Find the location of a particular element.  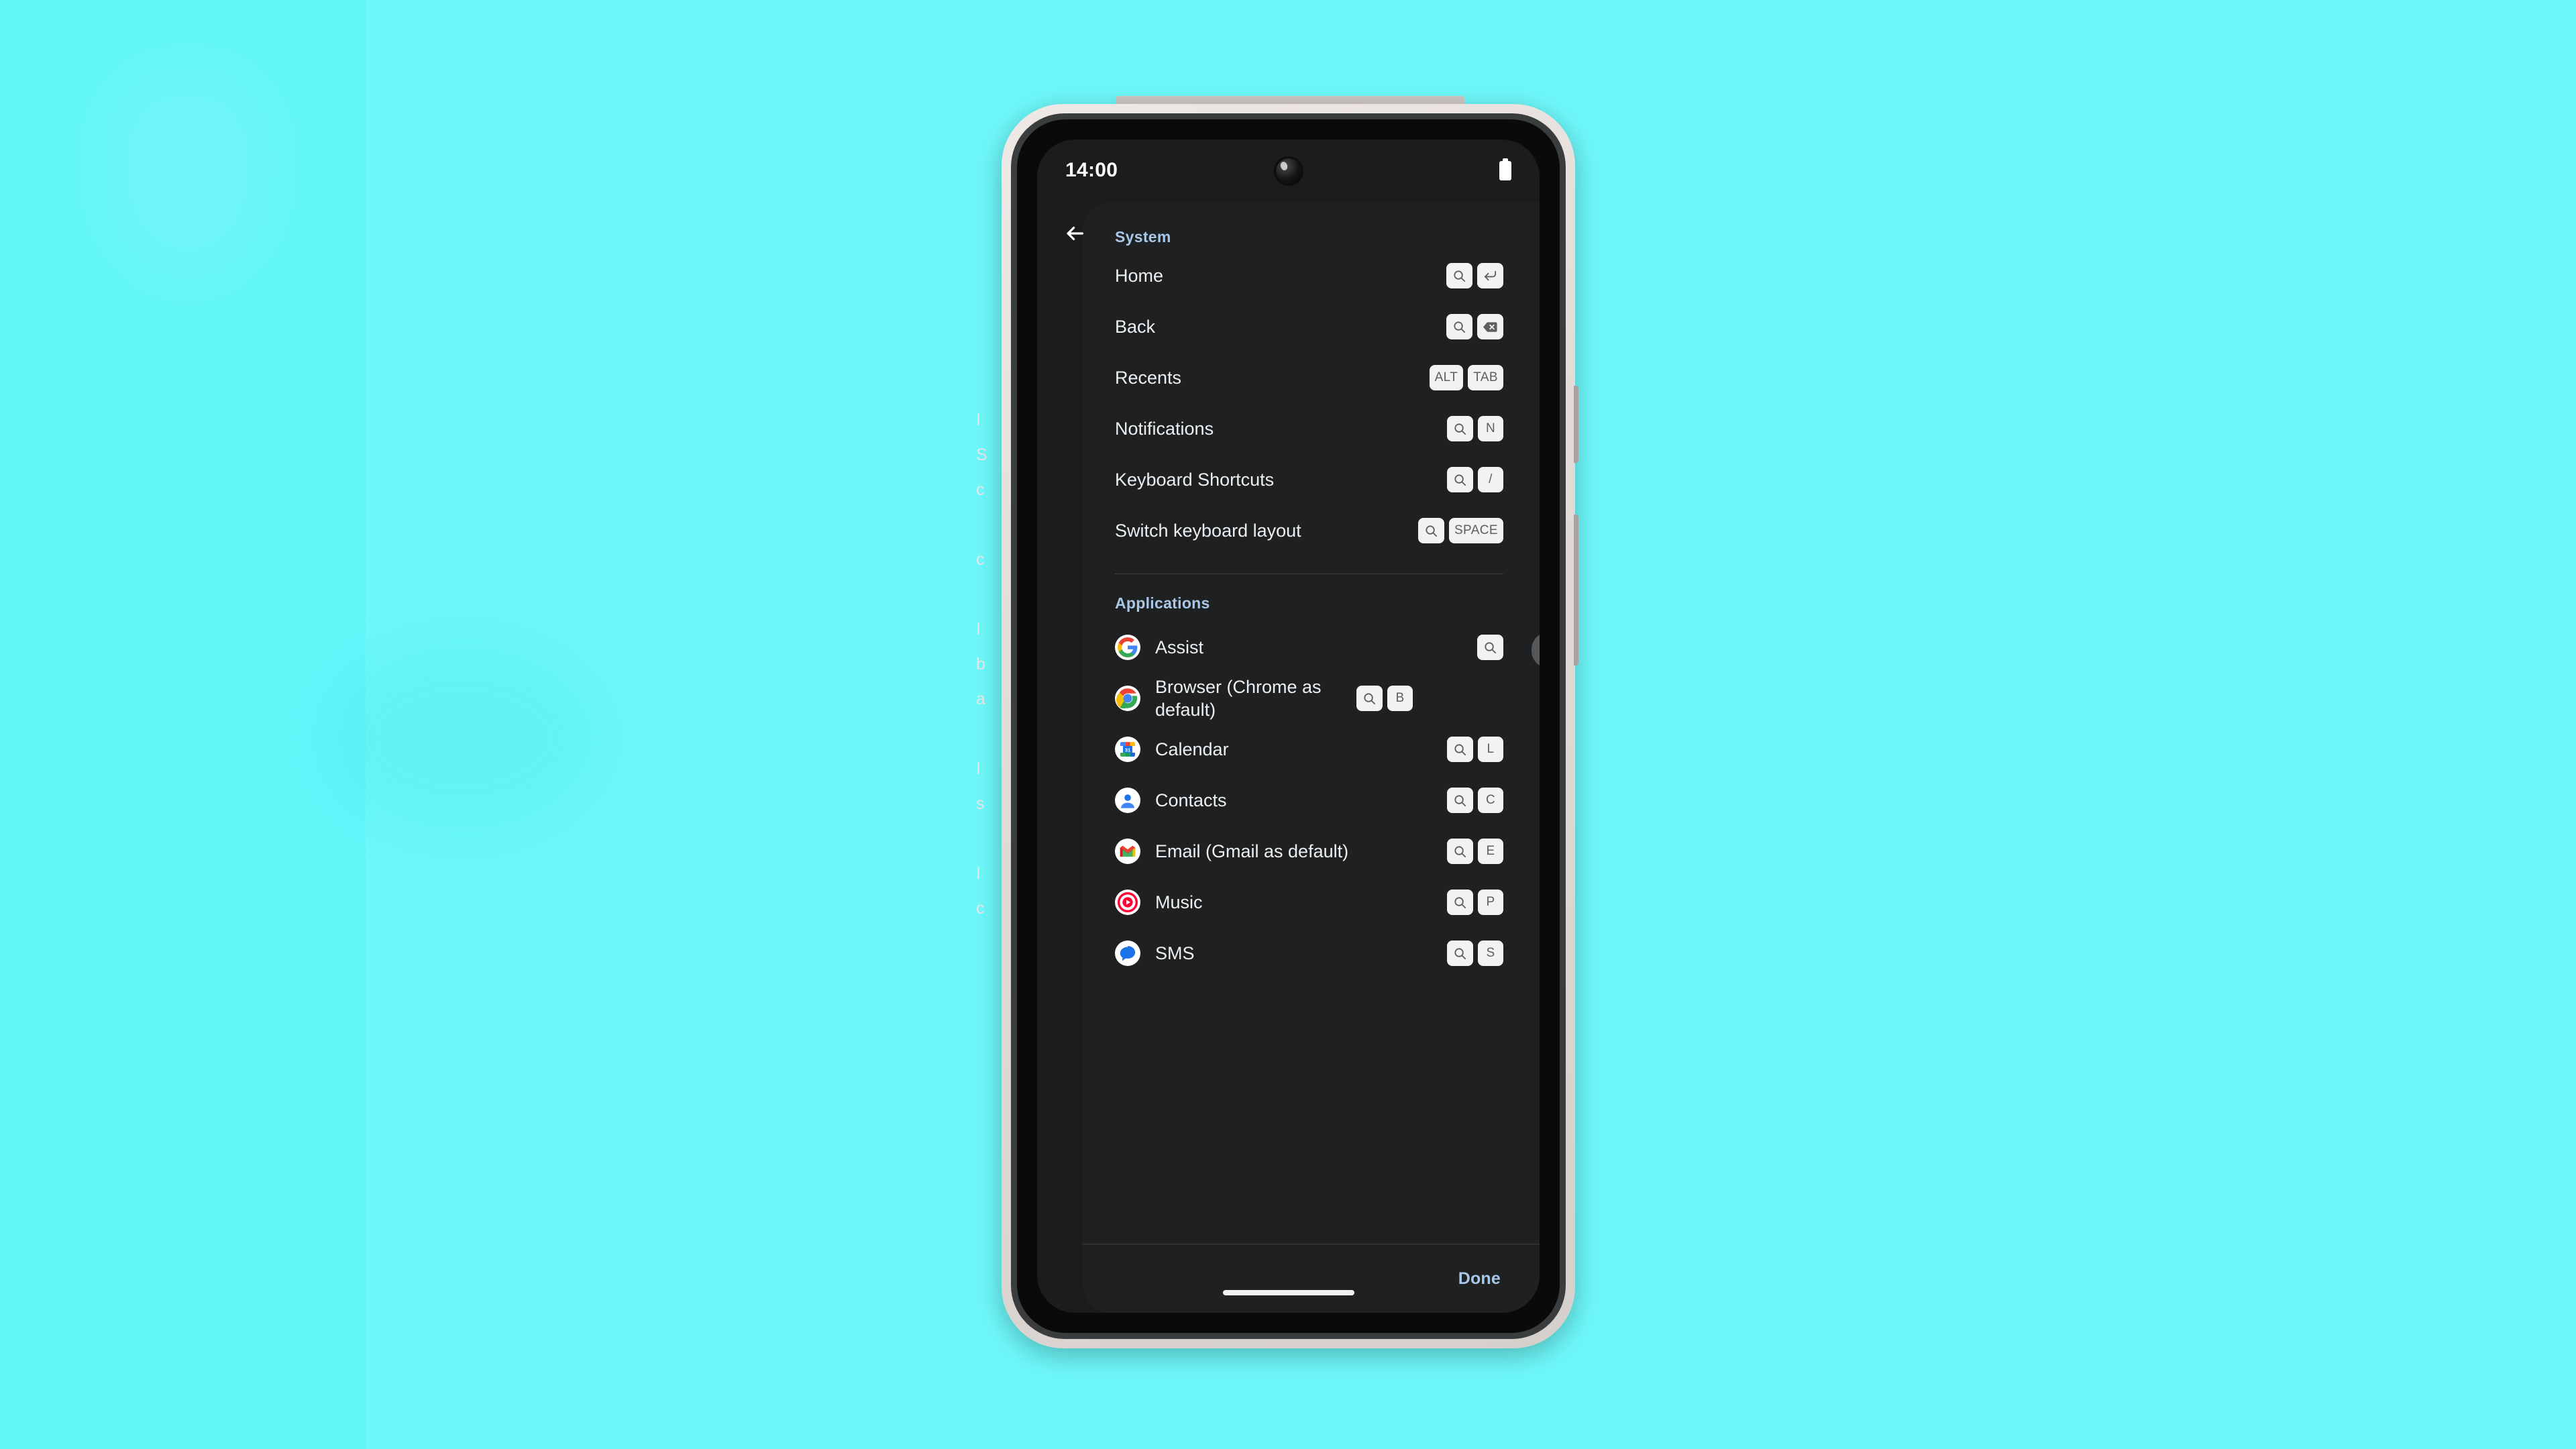

svg-text: 31 is located at coordinates (1128, 750).